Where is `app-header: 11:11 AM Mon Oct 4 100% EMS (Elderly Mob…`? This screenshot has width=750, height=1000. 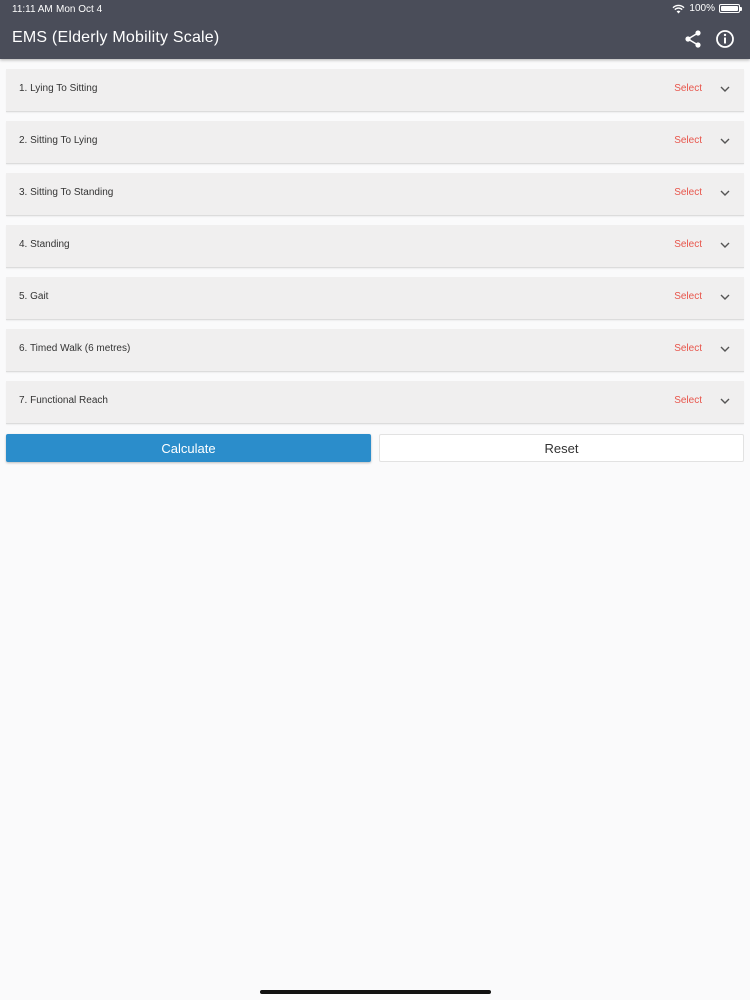
app-header: 11:11 AM Mon Oct 4 100% EMS (Elderly Mob… is located at coordinates (375, 29).